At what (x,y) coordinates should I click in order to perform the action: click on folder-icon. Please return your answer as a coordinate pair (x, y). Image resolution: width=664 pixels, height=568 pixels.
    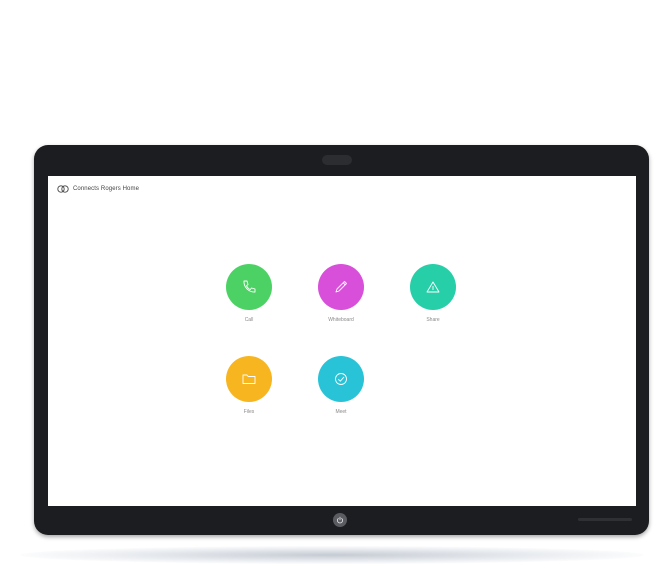
    Looking at the image, I should click on (249, 379).